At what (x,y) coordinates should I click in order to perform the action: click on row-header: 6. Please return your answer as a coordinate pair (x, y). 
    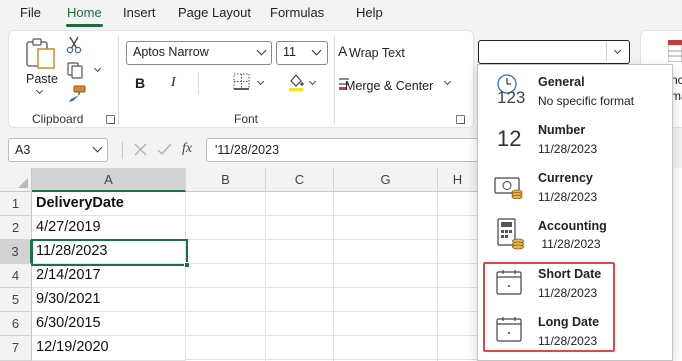
    Looking at the image, I should click on (16, 324).